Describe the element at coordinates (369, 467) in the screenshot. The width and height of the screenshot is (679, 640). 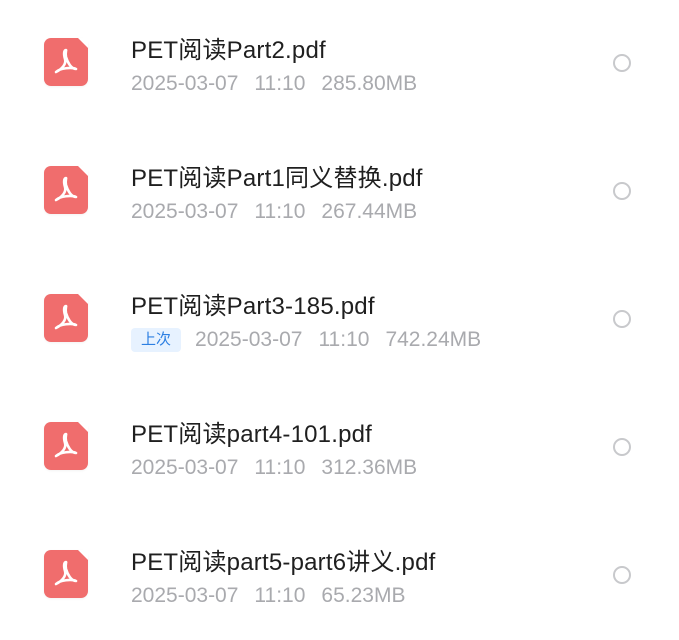
I see `file-size: 312.36MB` at that location.